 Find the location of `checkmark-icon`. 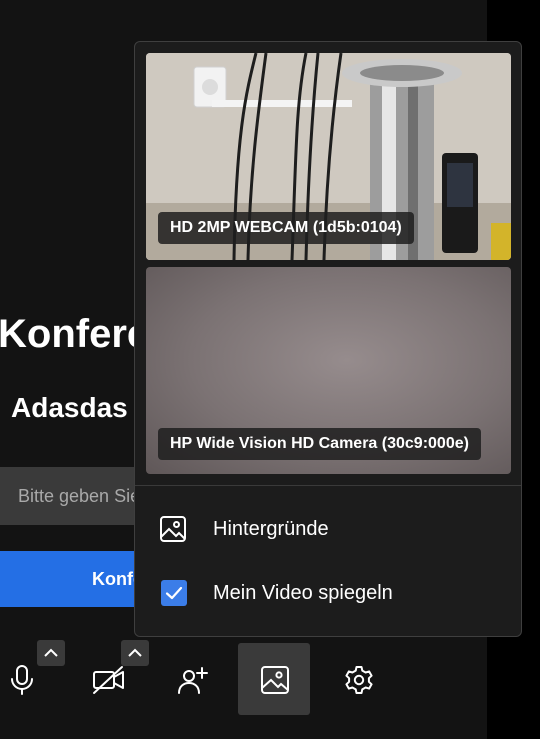

checkmark-icon is located at coordinates (174, 593).